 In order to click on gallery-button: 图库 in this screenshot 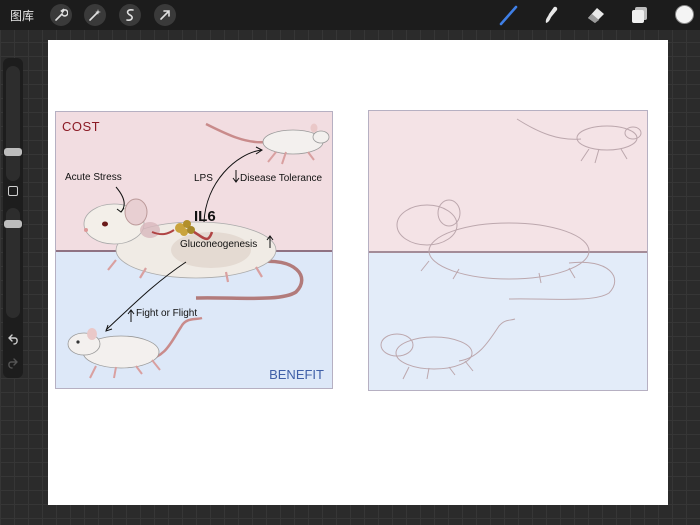, I will do `click(22, 15)`.